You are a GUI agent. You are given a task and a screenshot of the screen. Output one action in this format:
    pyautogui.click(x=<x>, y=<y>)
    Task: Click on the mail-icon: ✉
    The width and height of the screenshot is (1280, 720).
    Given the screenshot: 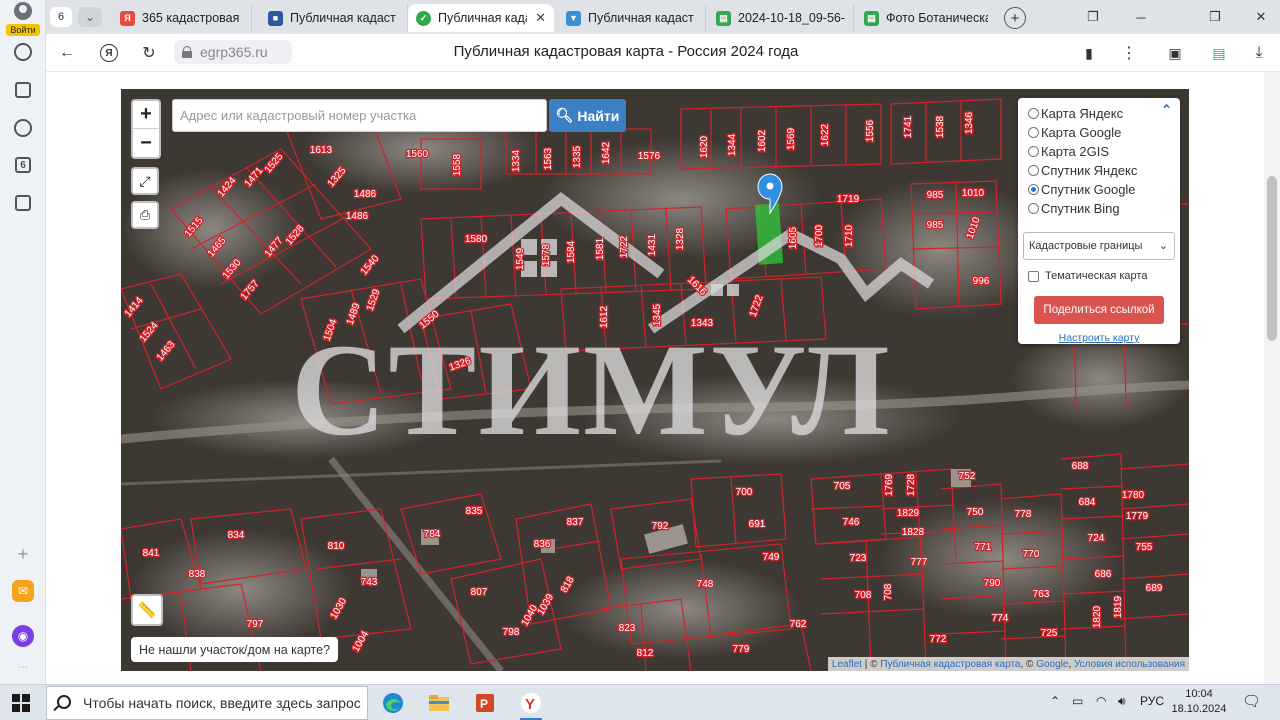 What is the action you would take?
    pyautogui.click(x=23, y=591)
    